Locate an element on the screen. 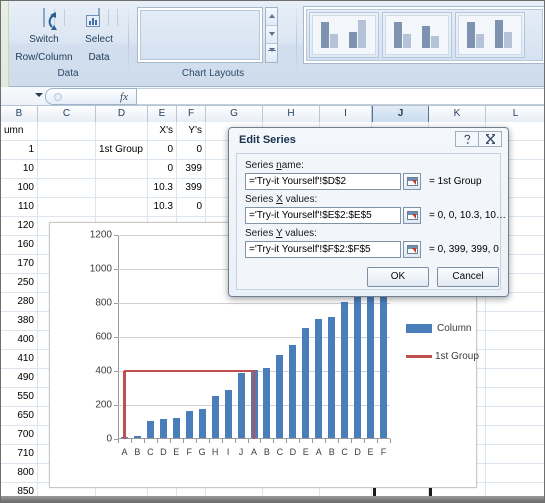 The image size is (545, 503). series-x-values-input: ='Try-it Yourself'!$E$2:$E$5 is located at coordinates (323, 215).